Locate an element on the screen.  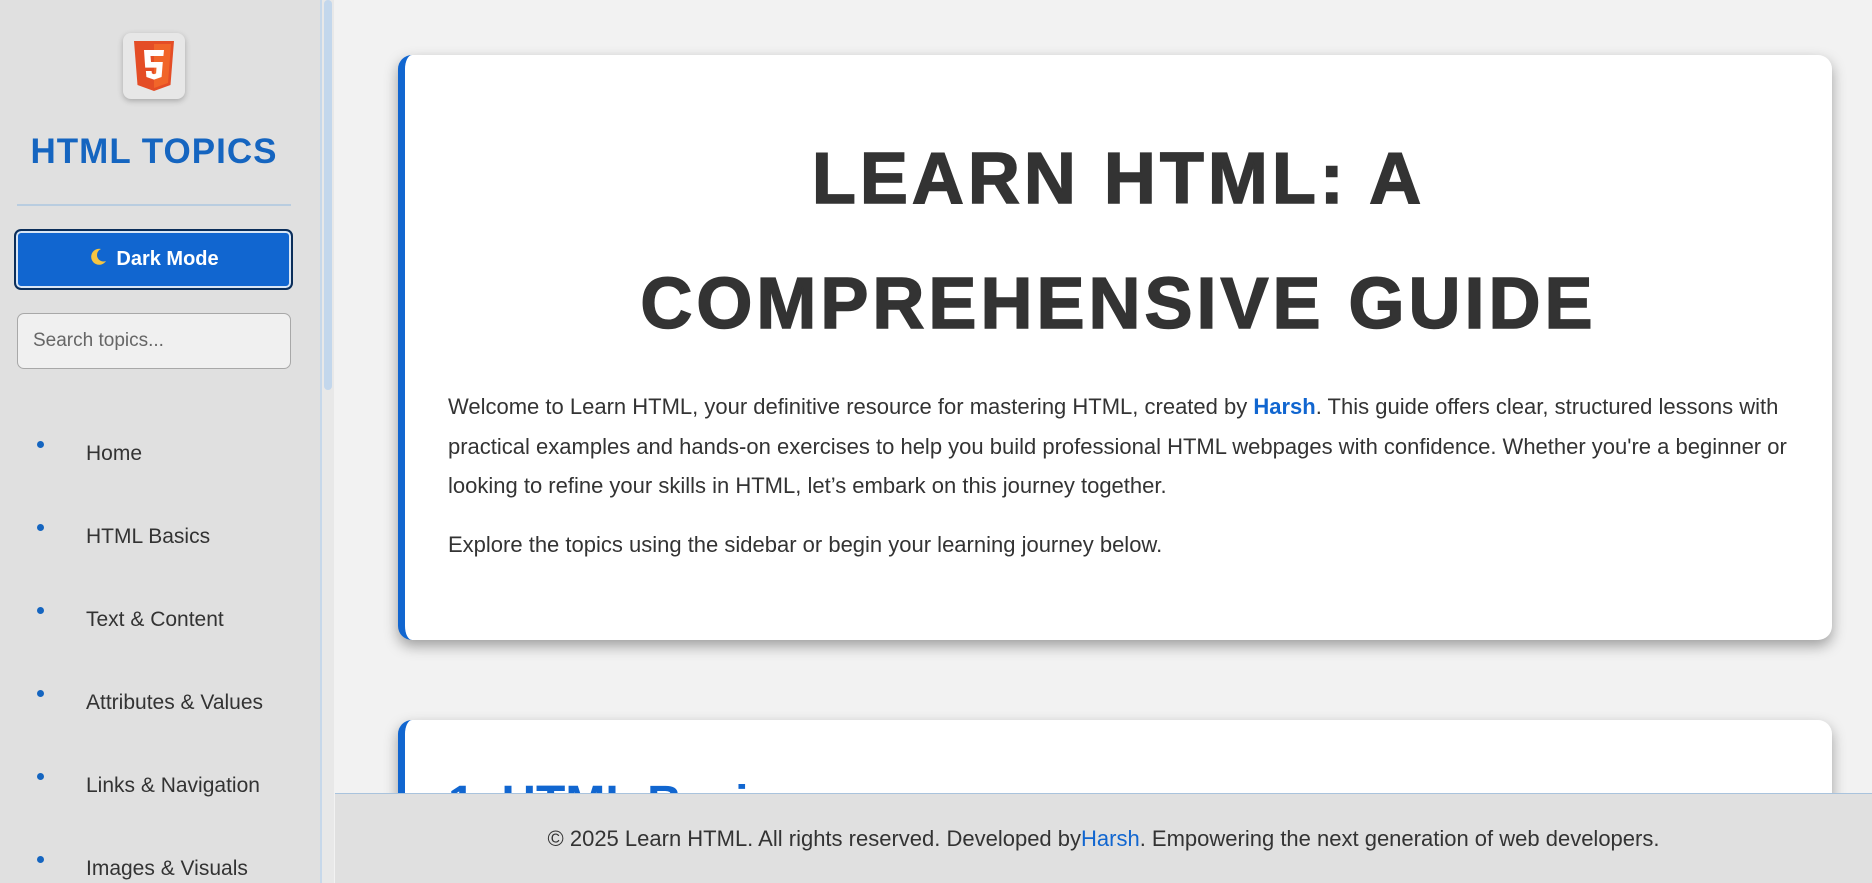
page-title-line2: COMPREHENSIVE GUIDE is located at coordinates (1118, 304).